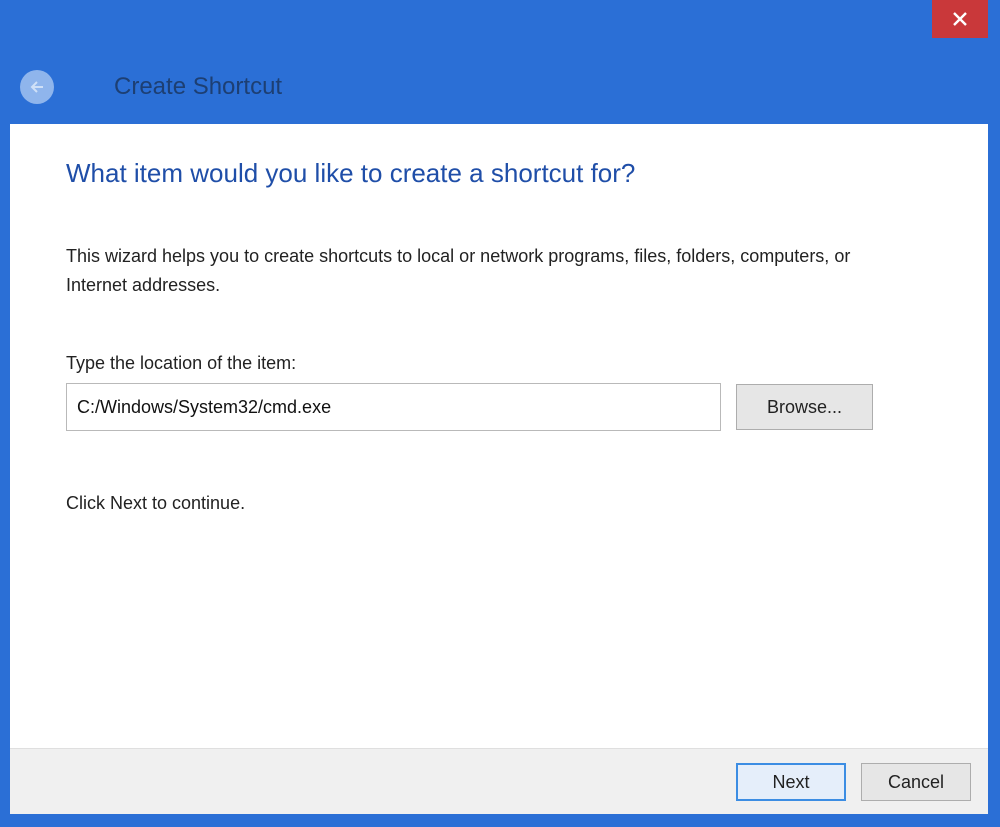  What do you see at coordinates (499, 781) in the screenshot?
I see `button-bar: Next Cancel` at bounding box center [499, 781].